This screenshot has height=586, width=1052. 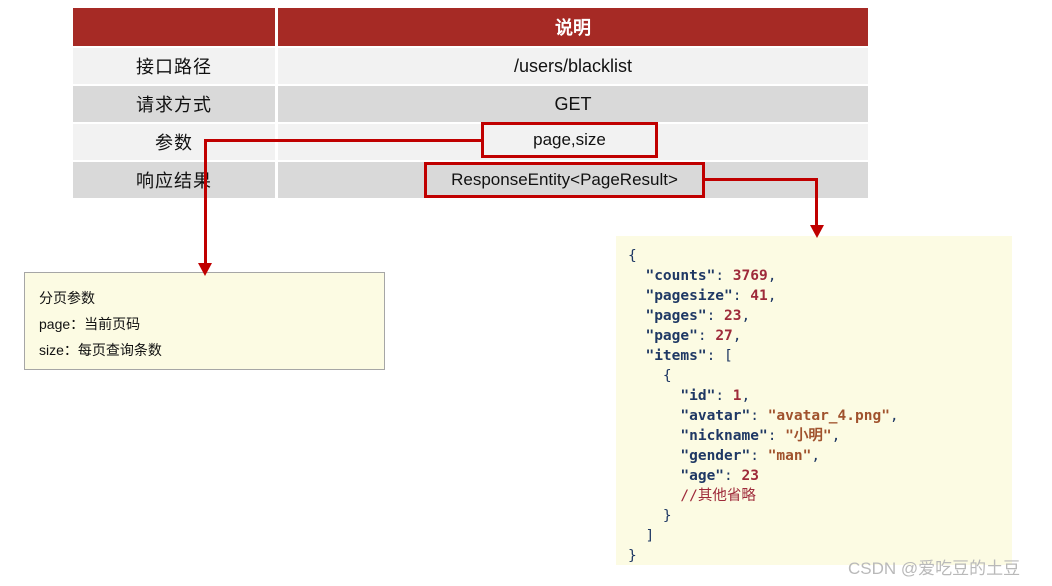 I want to click on json-token-comment: //其他省略, so click(x=718, y=496).